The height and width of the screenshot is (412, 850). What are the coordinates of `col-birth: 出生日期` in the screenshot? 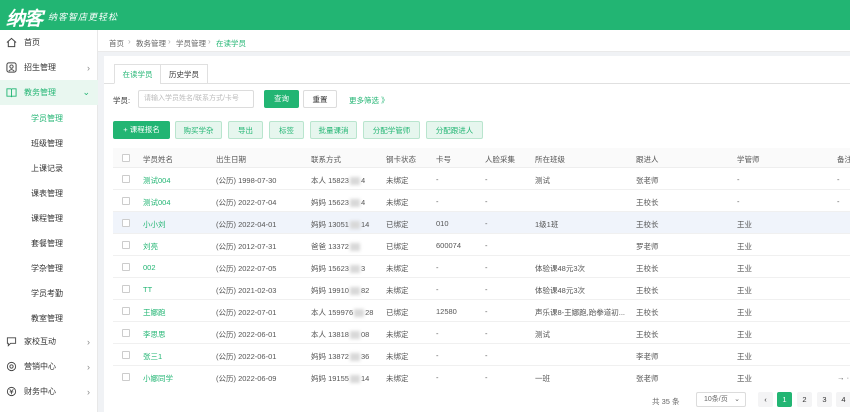 It's located at (231, 159).